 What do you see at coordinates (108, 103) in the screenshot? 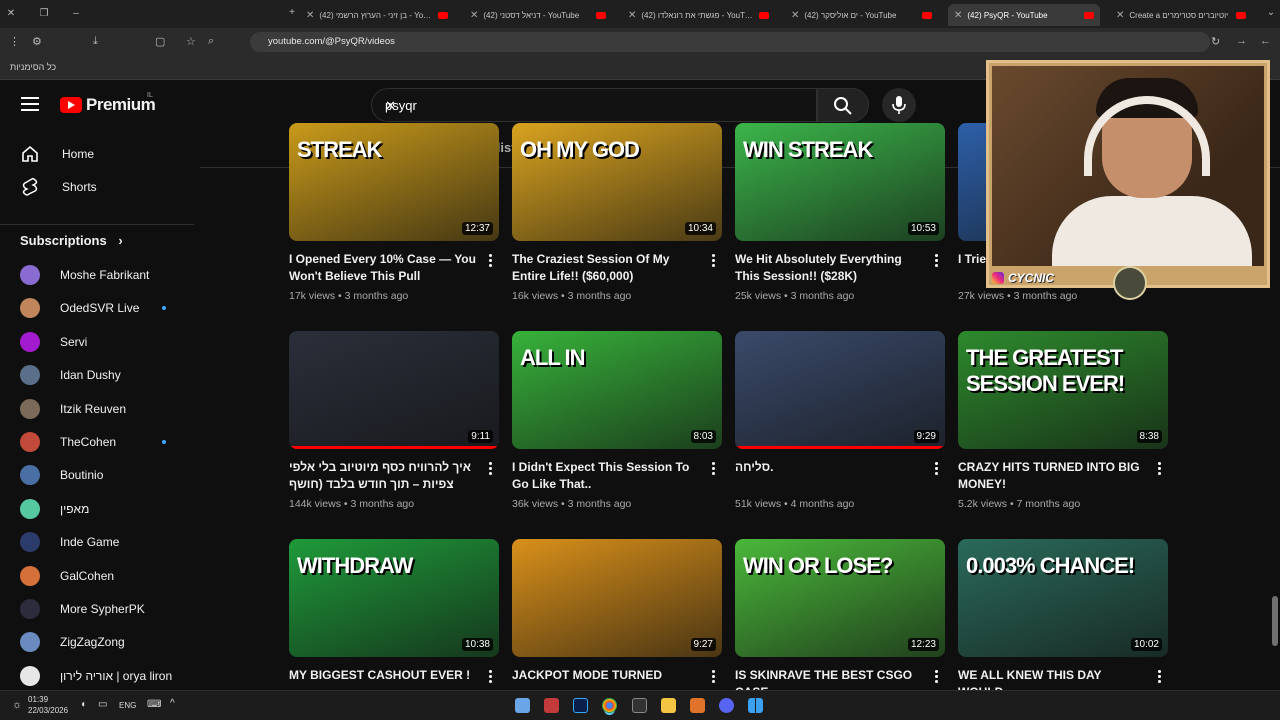
I see `youtube-premium-logo: Premium IL` at bounding box center [108, 103].